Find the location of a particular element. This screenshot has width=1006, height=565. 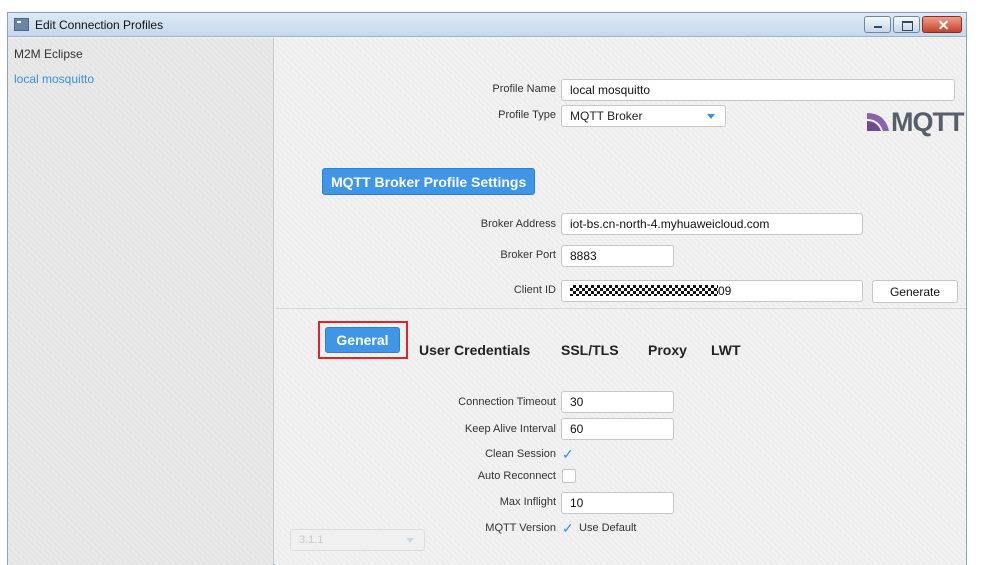

profile-type-select: MQTT Broker is located at coordinates (643, 116).